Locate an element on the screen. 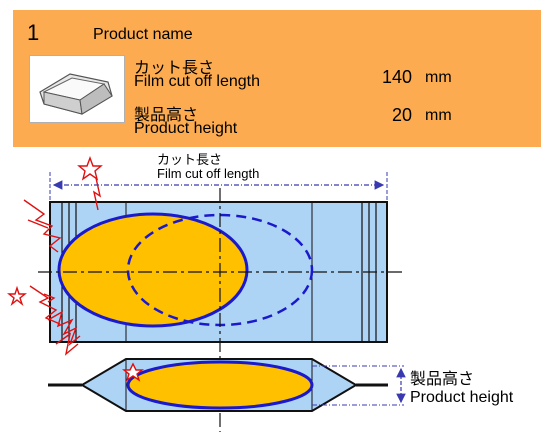 This screenshot has height=432, width=544. film-cut-length-label-en: Film cut off length is located at coordinates (197, 81).